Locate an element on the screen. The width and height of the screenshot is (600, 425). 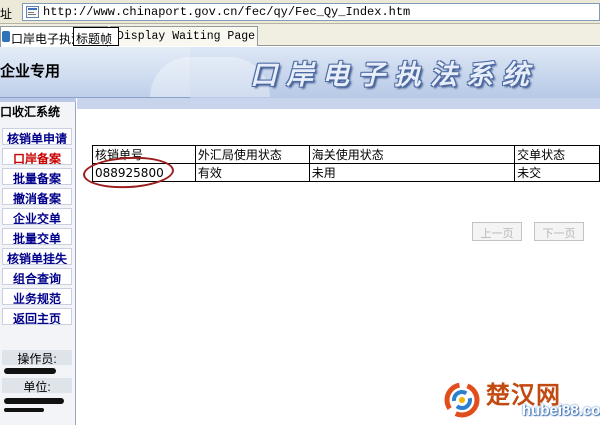
column-header-customs-status: 海关使用状态 is located at coordinates (412, 154).